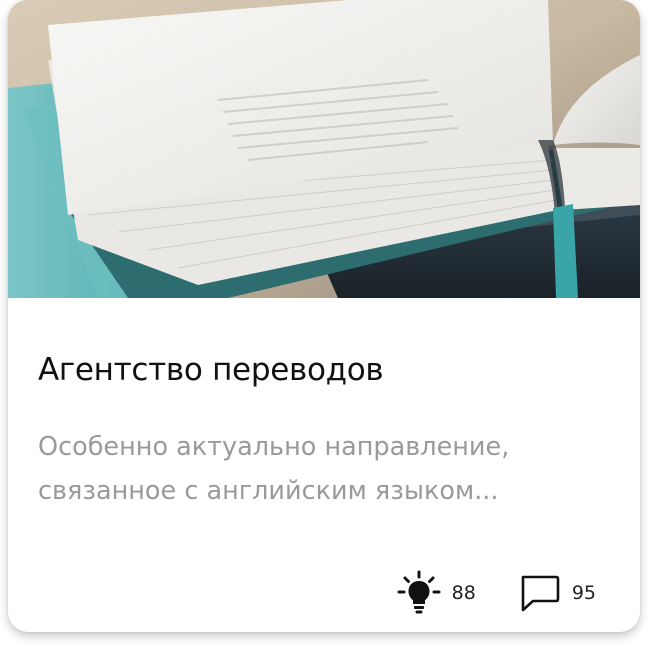  I want to click on comments-count: 95, so click(583, 593).